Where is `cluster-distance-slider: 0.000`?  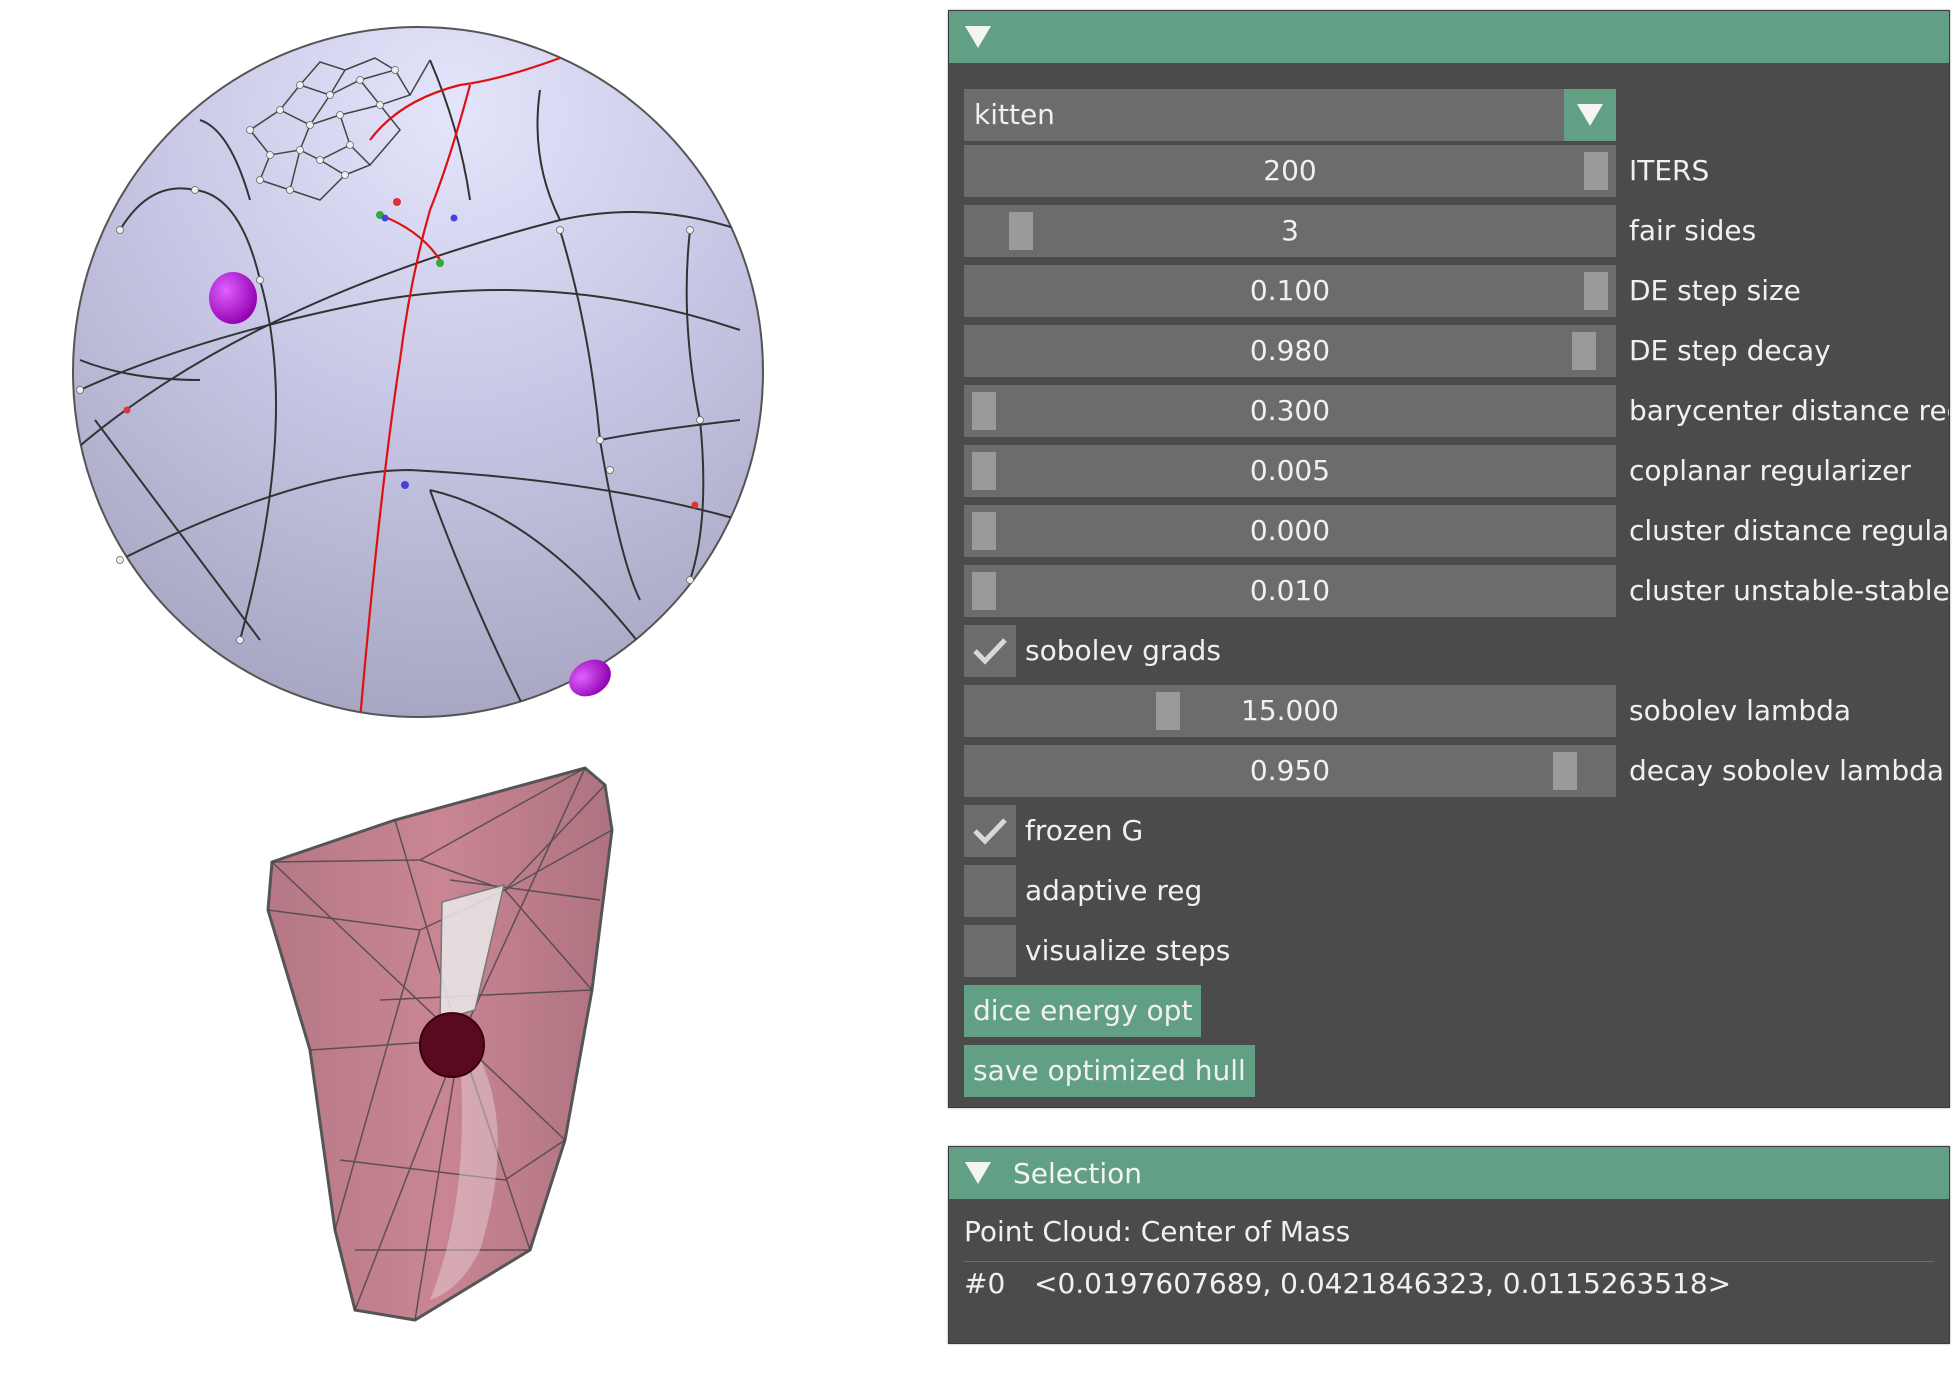 cluster-distance-slider: 0.000 is located at coordinates (1290, 531).